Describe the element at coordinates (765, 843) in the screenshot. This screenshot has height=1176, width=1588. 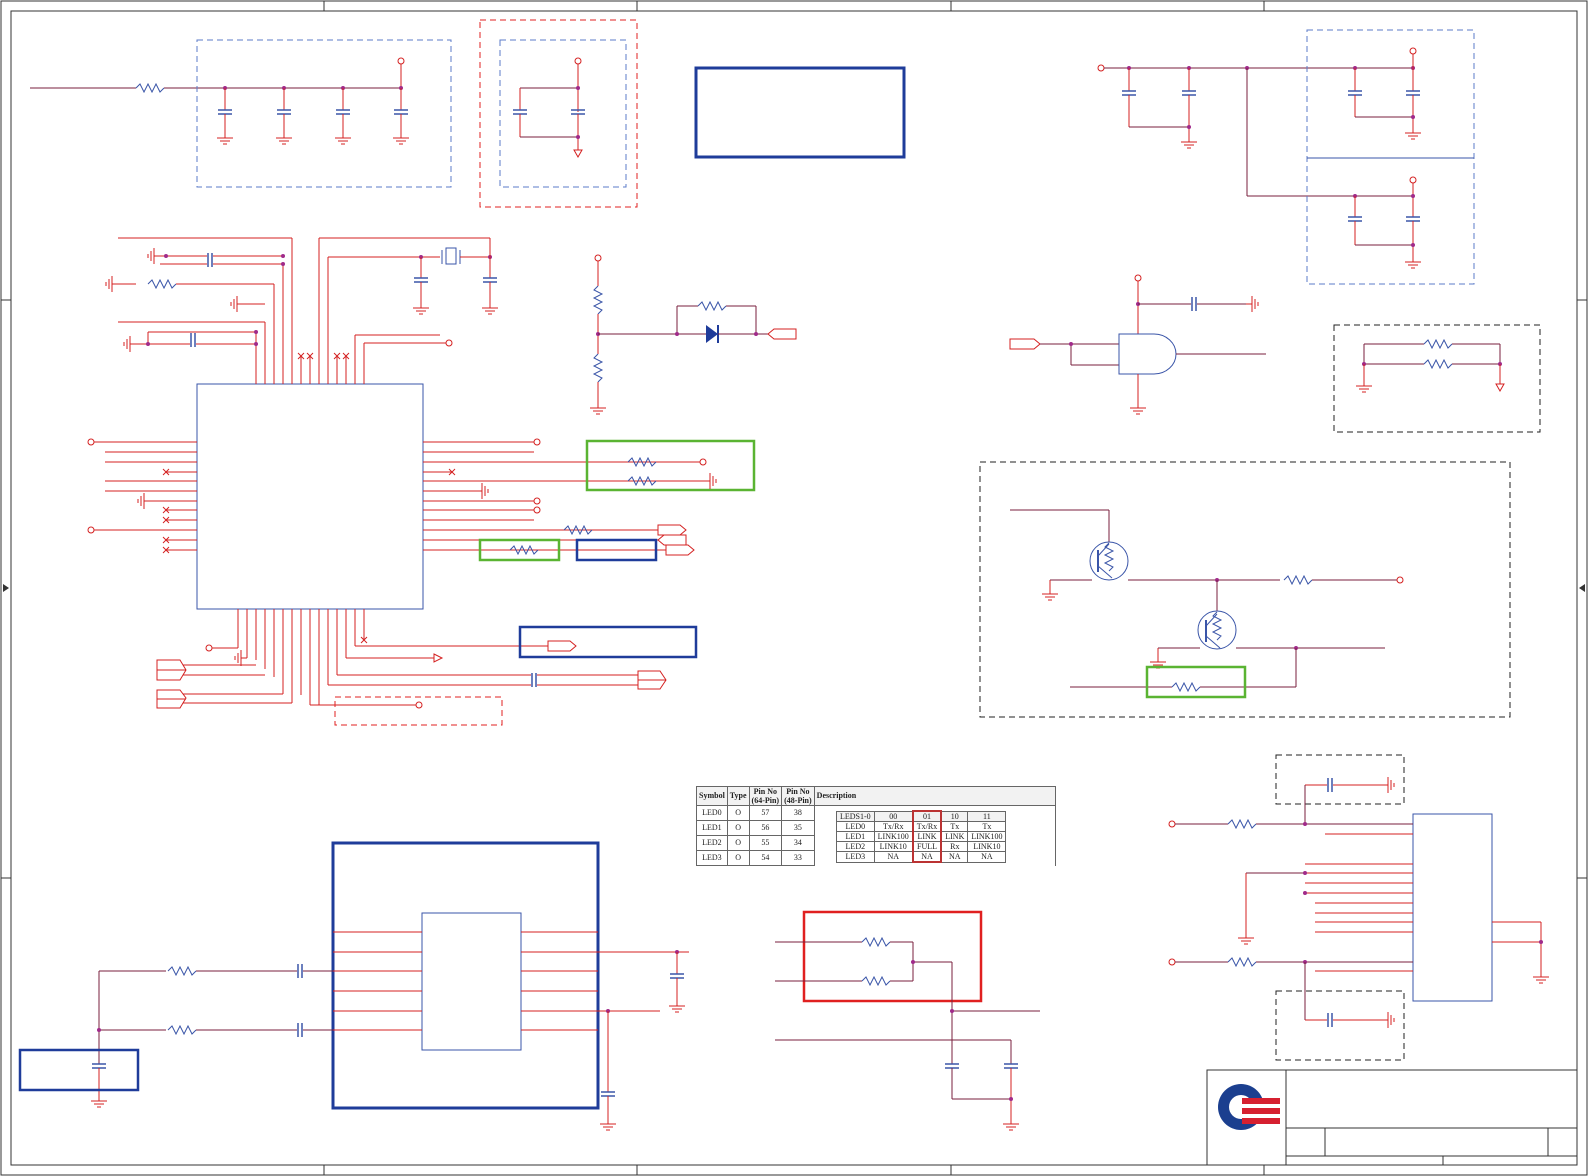
I see `cell: 55` at that location.